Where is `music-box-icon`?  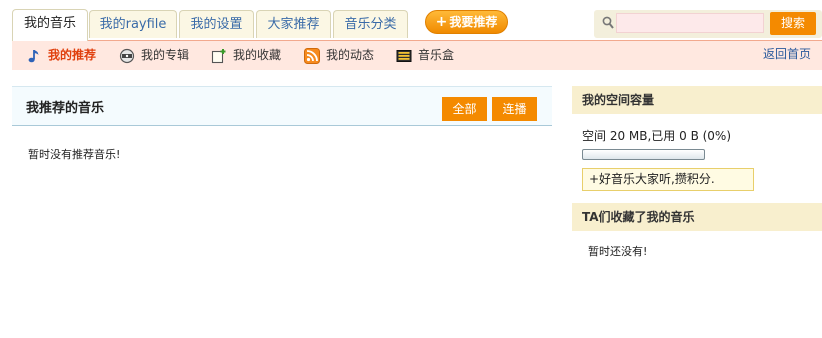 music-box-icon is located at coordinates (404, 56).